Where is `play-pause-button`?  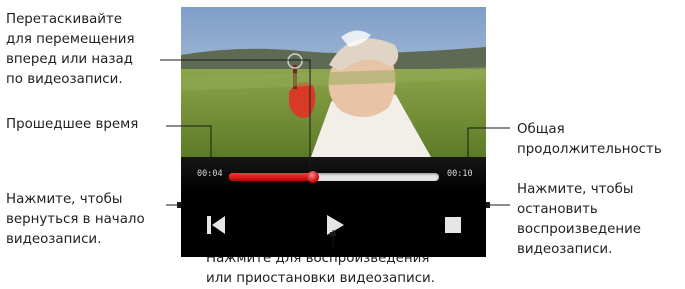
play-pause-button is located at coordinates (335, 225).